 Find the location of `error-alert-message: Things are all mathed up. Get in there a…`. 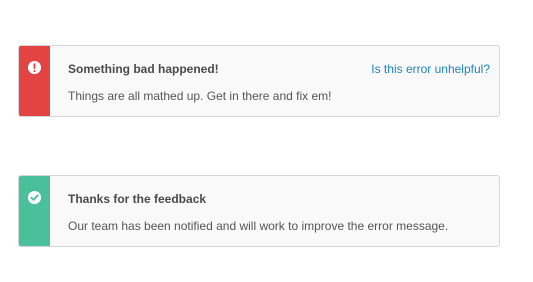

error-alert-message: Things are all mathed up. Get in there a… is located at coordinates (200, 96).